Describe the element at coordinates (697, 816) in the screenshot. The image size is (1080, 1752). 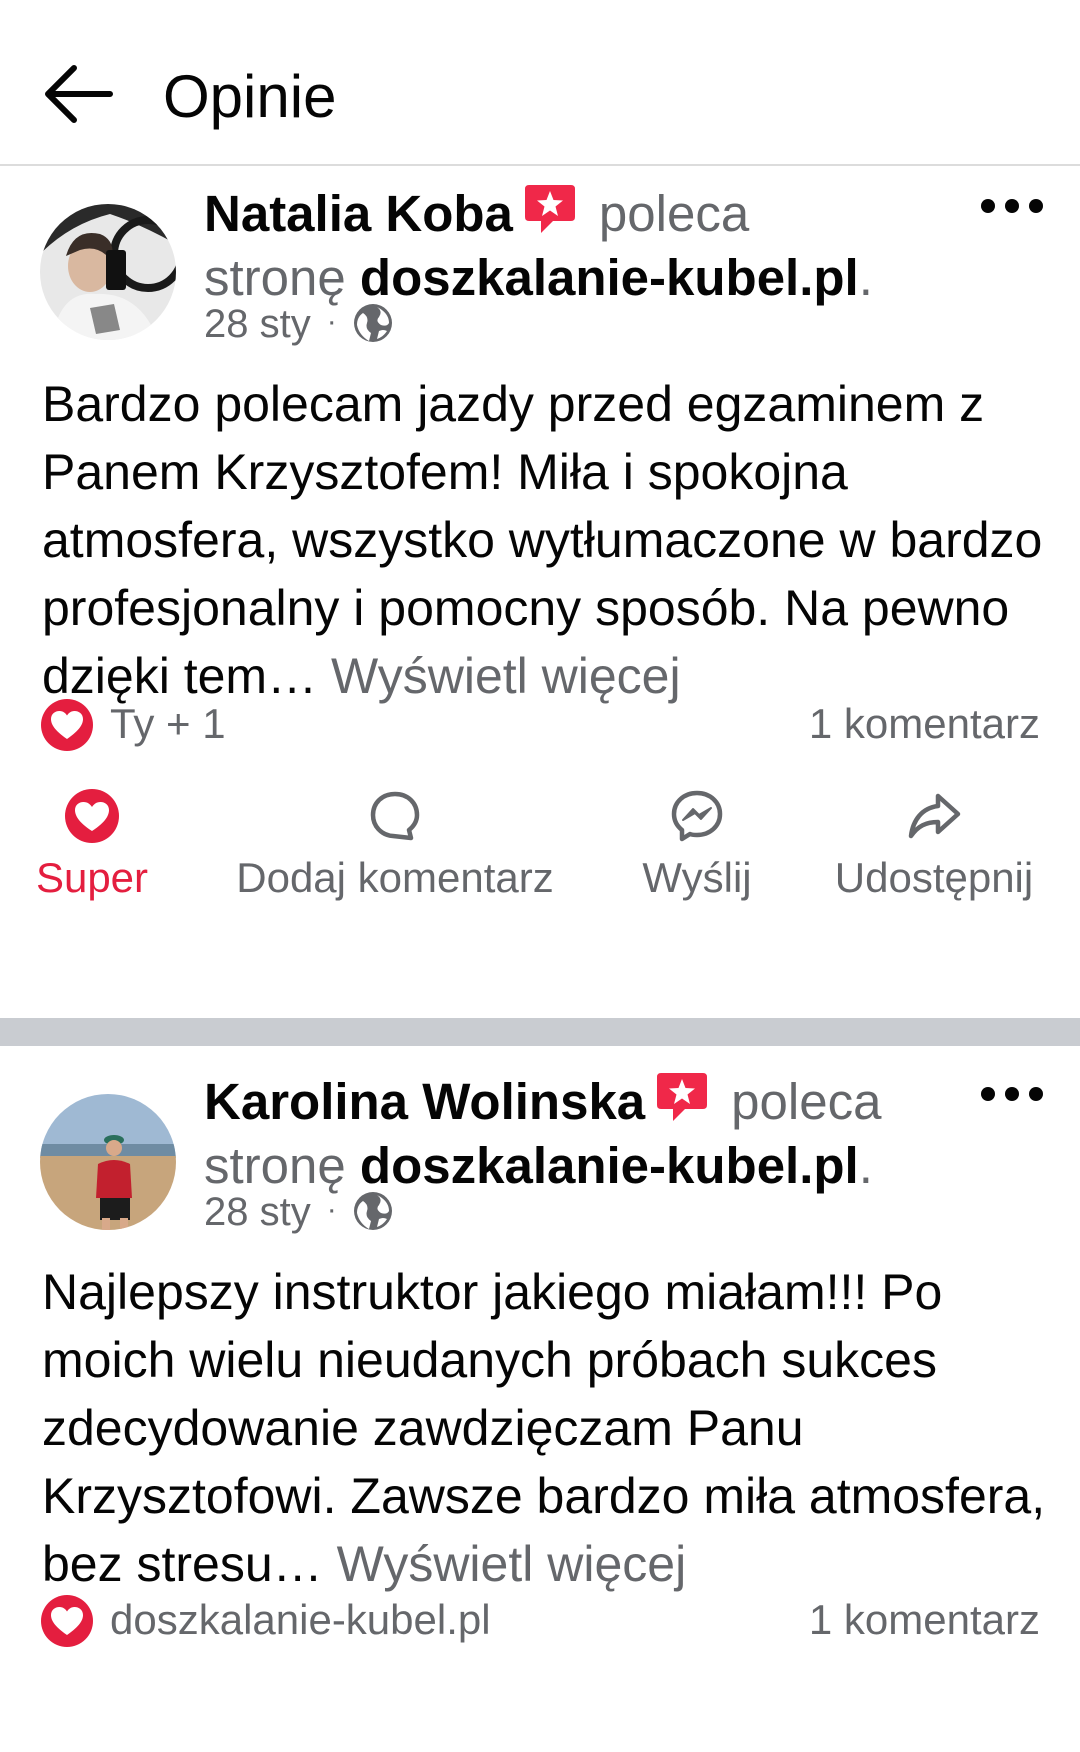
I see `messenger-icon` at that location.